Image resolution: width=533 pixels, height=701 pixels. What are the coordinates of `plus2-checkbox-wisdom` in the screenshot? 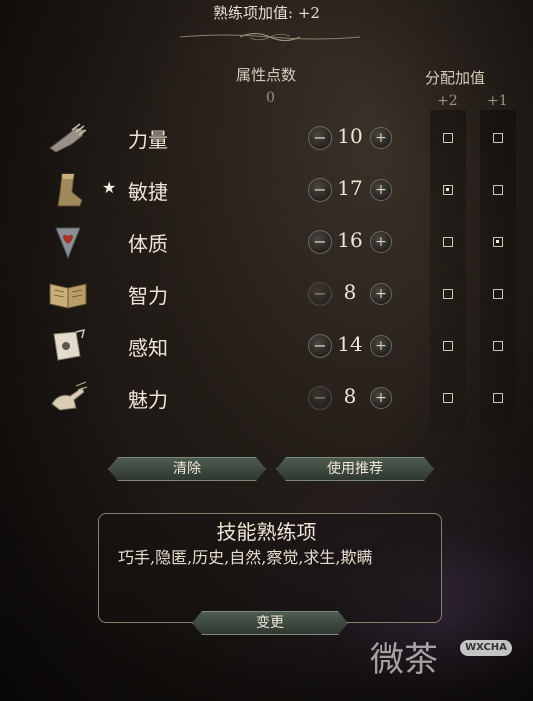 It's located at (448, 346).